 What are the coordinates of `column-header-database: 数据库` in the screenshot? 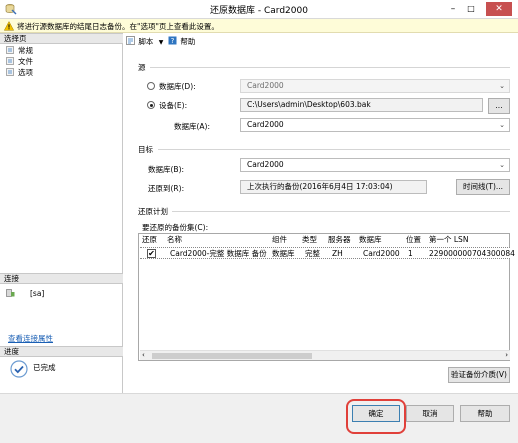 It's located at (370, 240).